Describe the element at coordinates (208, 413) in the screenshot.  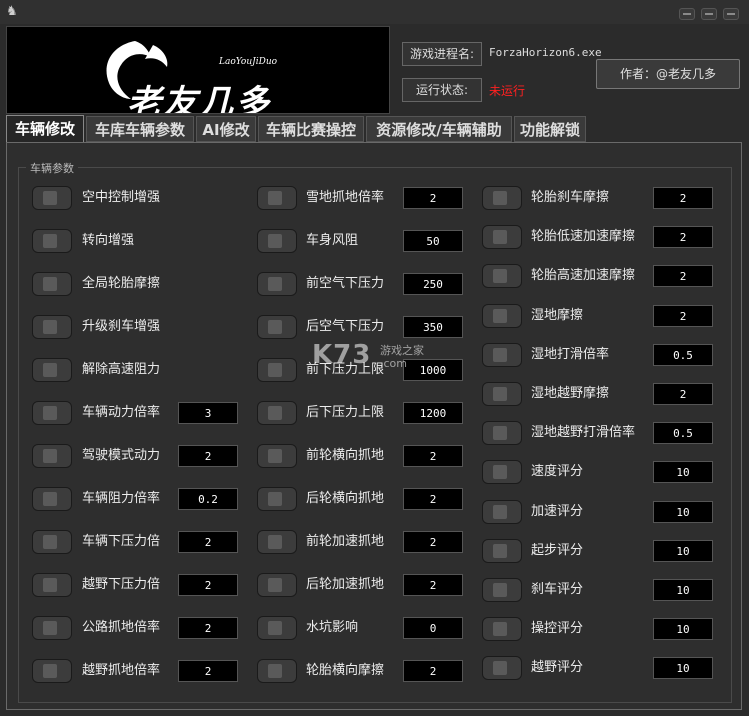
I see `param-value-input: 3` at that location.